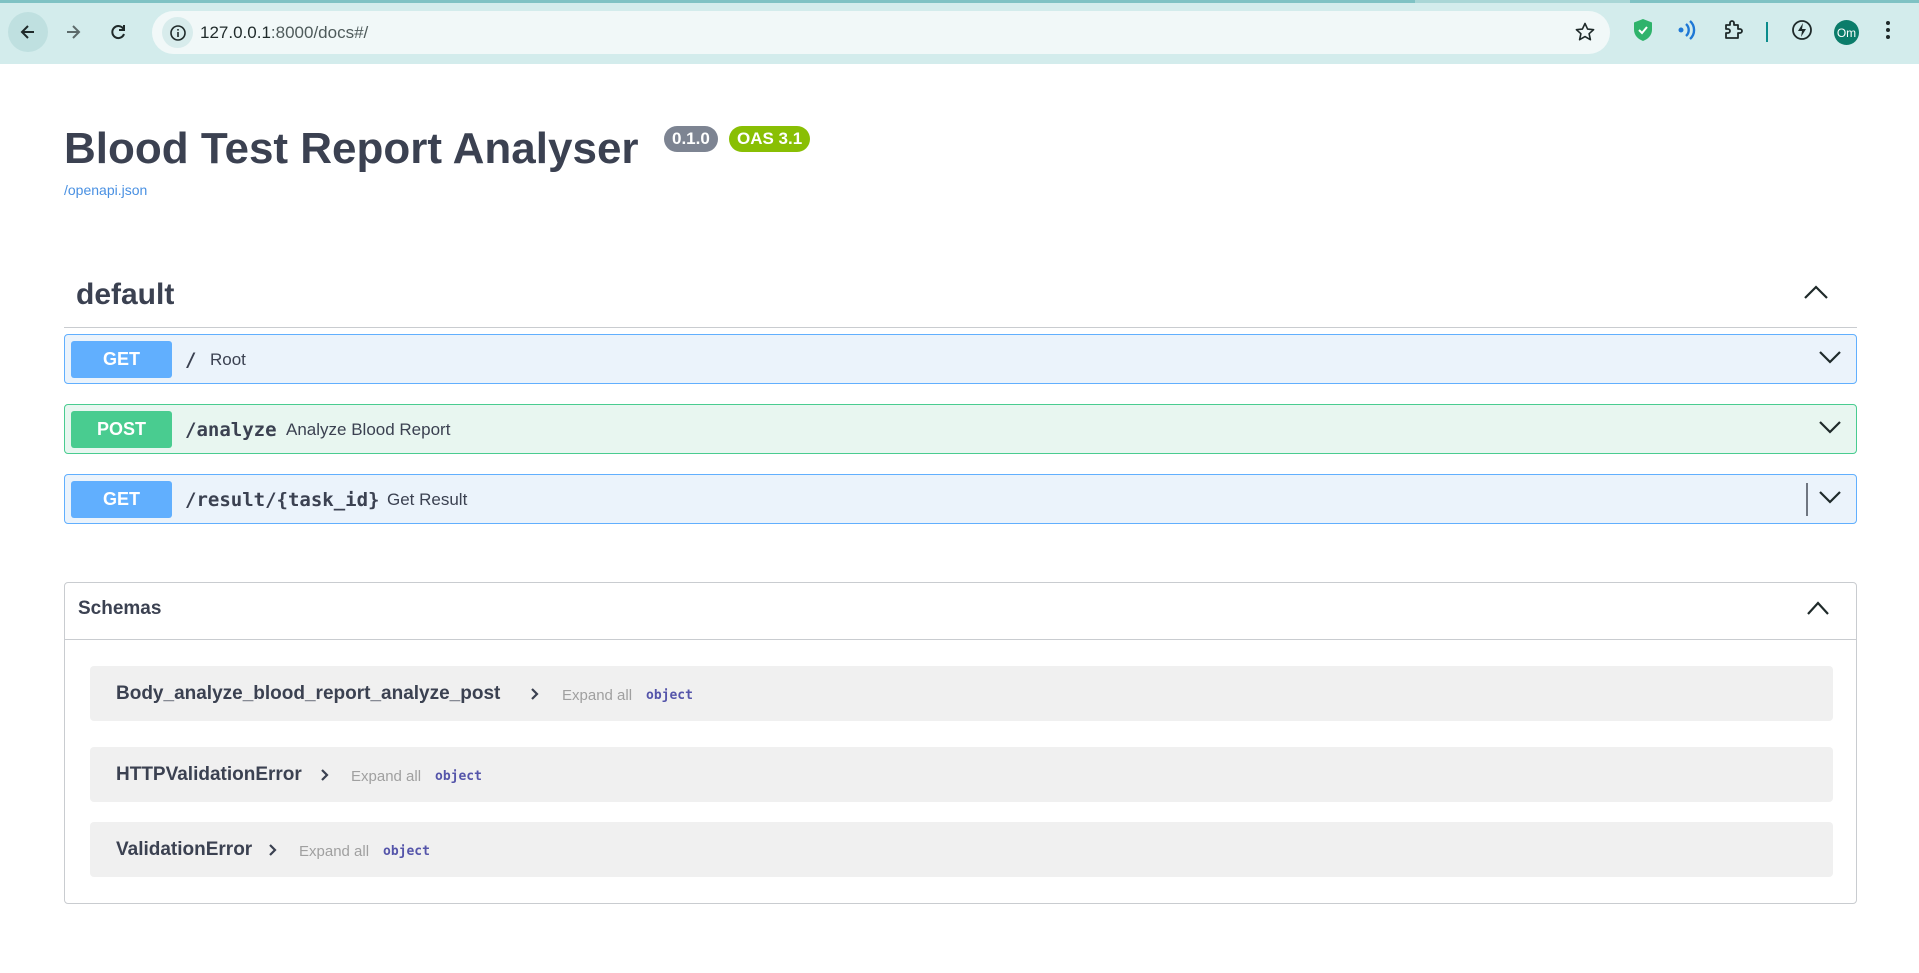 The image size is (1919, 973). I want to click on version-badge: 0.1.0, so click(691, 139).